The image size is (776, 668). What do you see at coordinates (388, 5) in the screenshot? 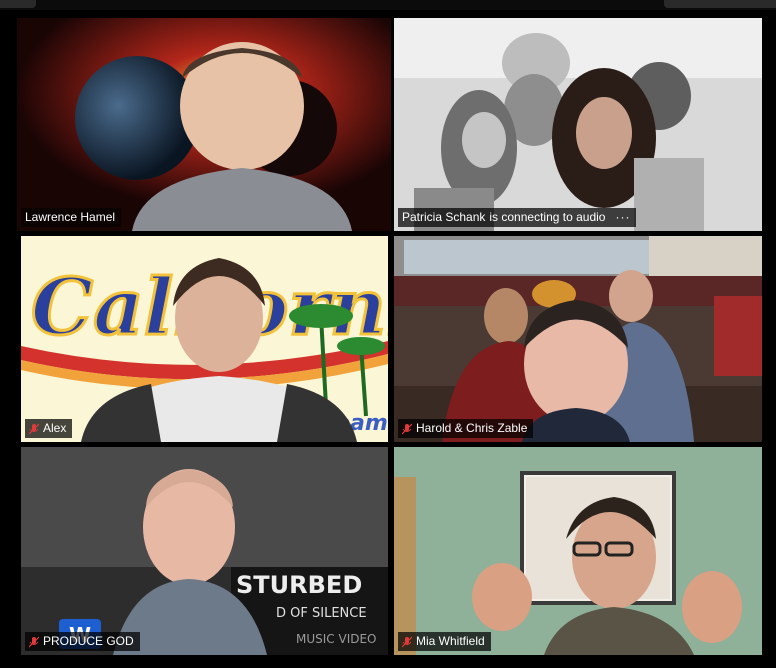
I see `top-toolbar` at bounding box center [388, 5].